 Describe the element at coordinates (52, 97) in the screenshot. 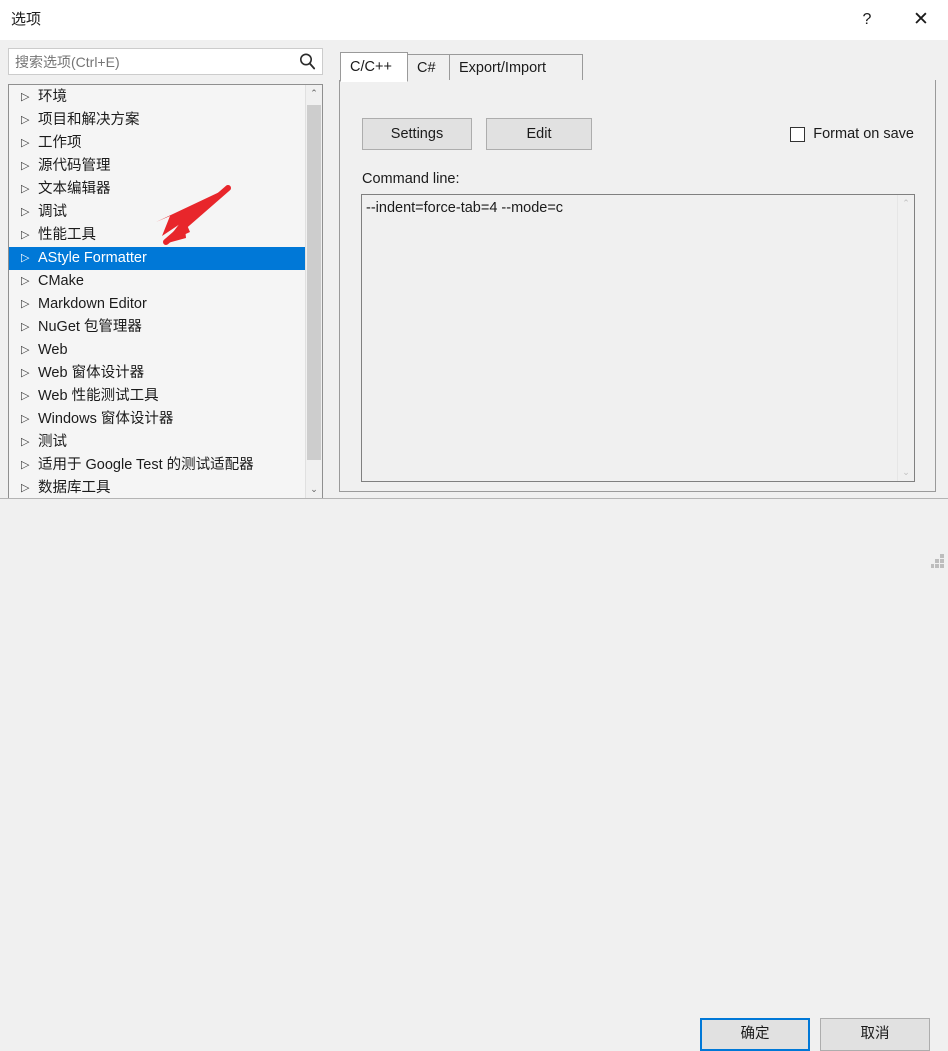

I see `tree-item-label: 环境` at that location.